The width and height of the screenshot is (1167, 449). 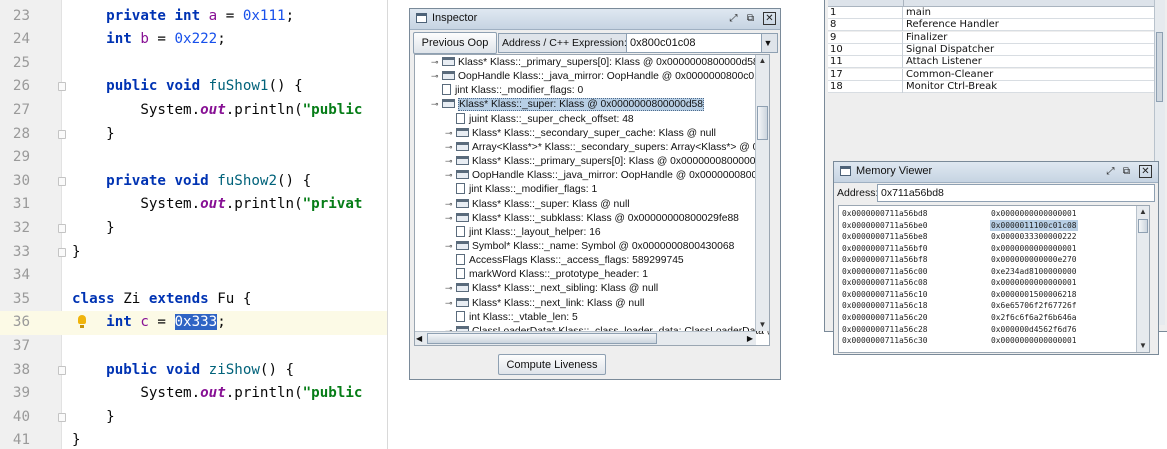 What do you see at coordinates (991, 62) in the screenshot?
I see `thread-row: 11 Attach Listener` at bounding box center [991, 62].